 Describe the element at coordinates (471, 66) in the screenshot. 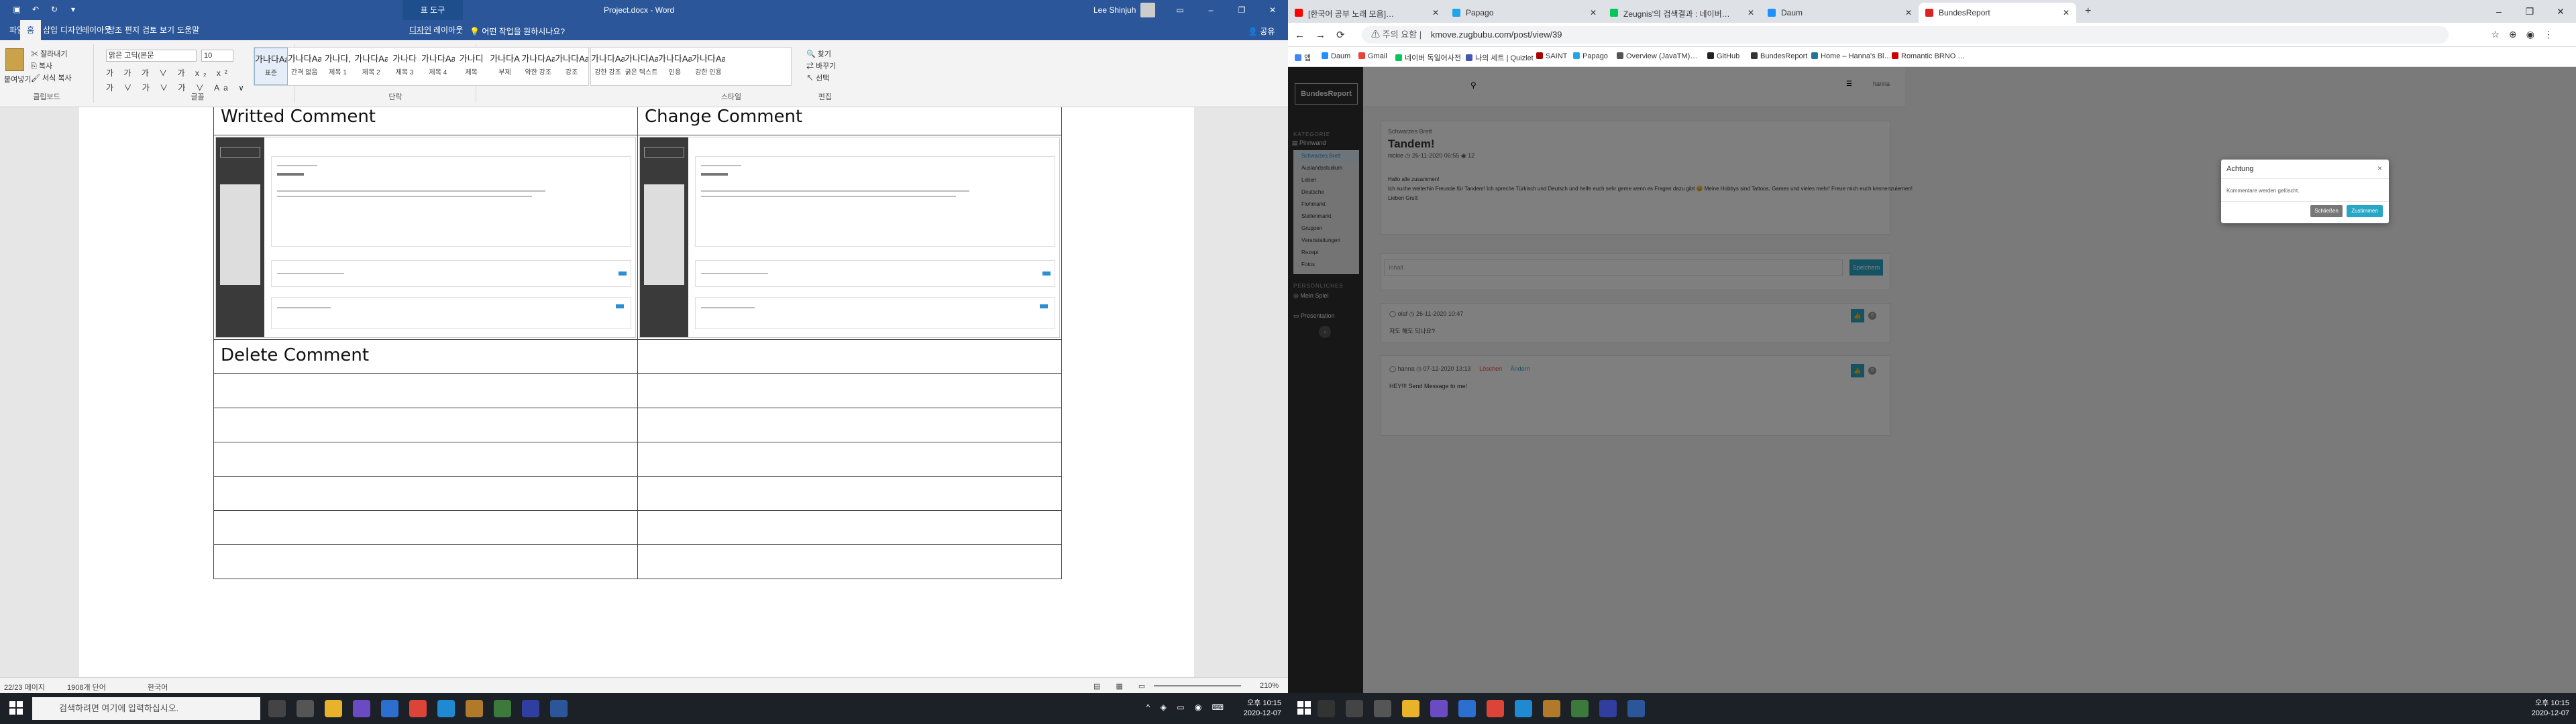

I see `style-title: 가나디 제목` at that location.